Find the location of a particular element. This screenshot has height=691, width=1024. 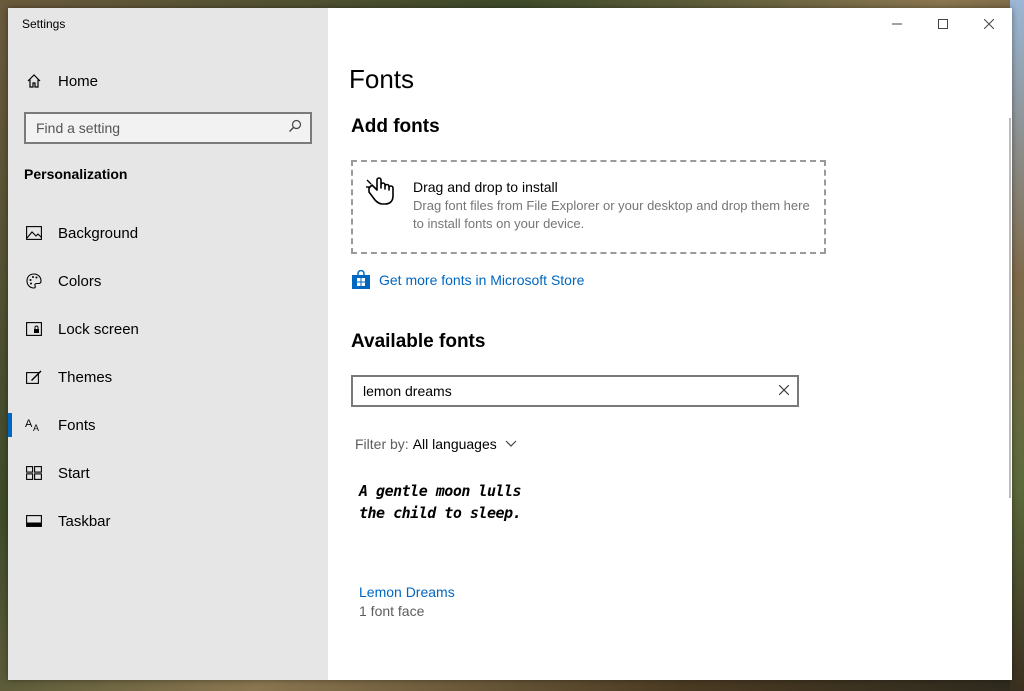

language-filter: Filter by: All languages is located at coordinates (436, 444).